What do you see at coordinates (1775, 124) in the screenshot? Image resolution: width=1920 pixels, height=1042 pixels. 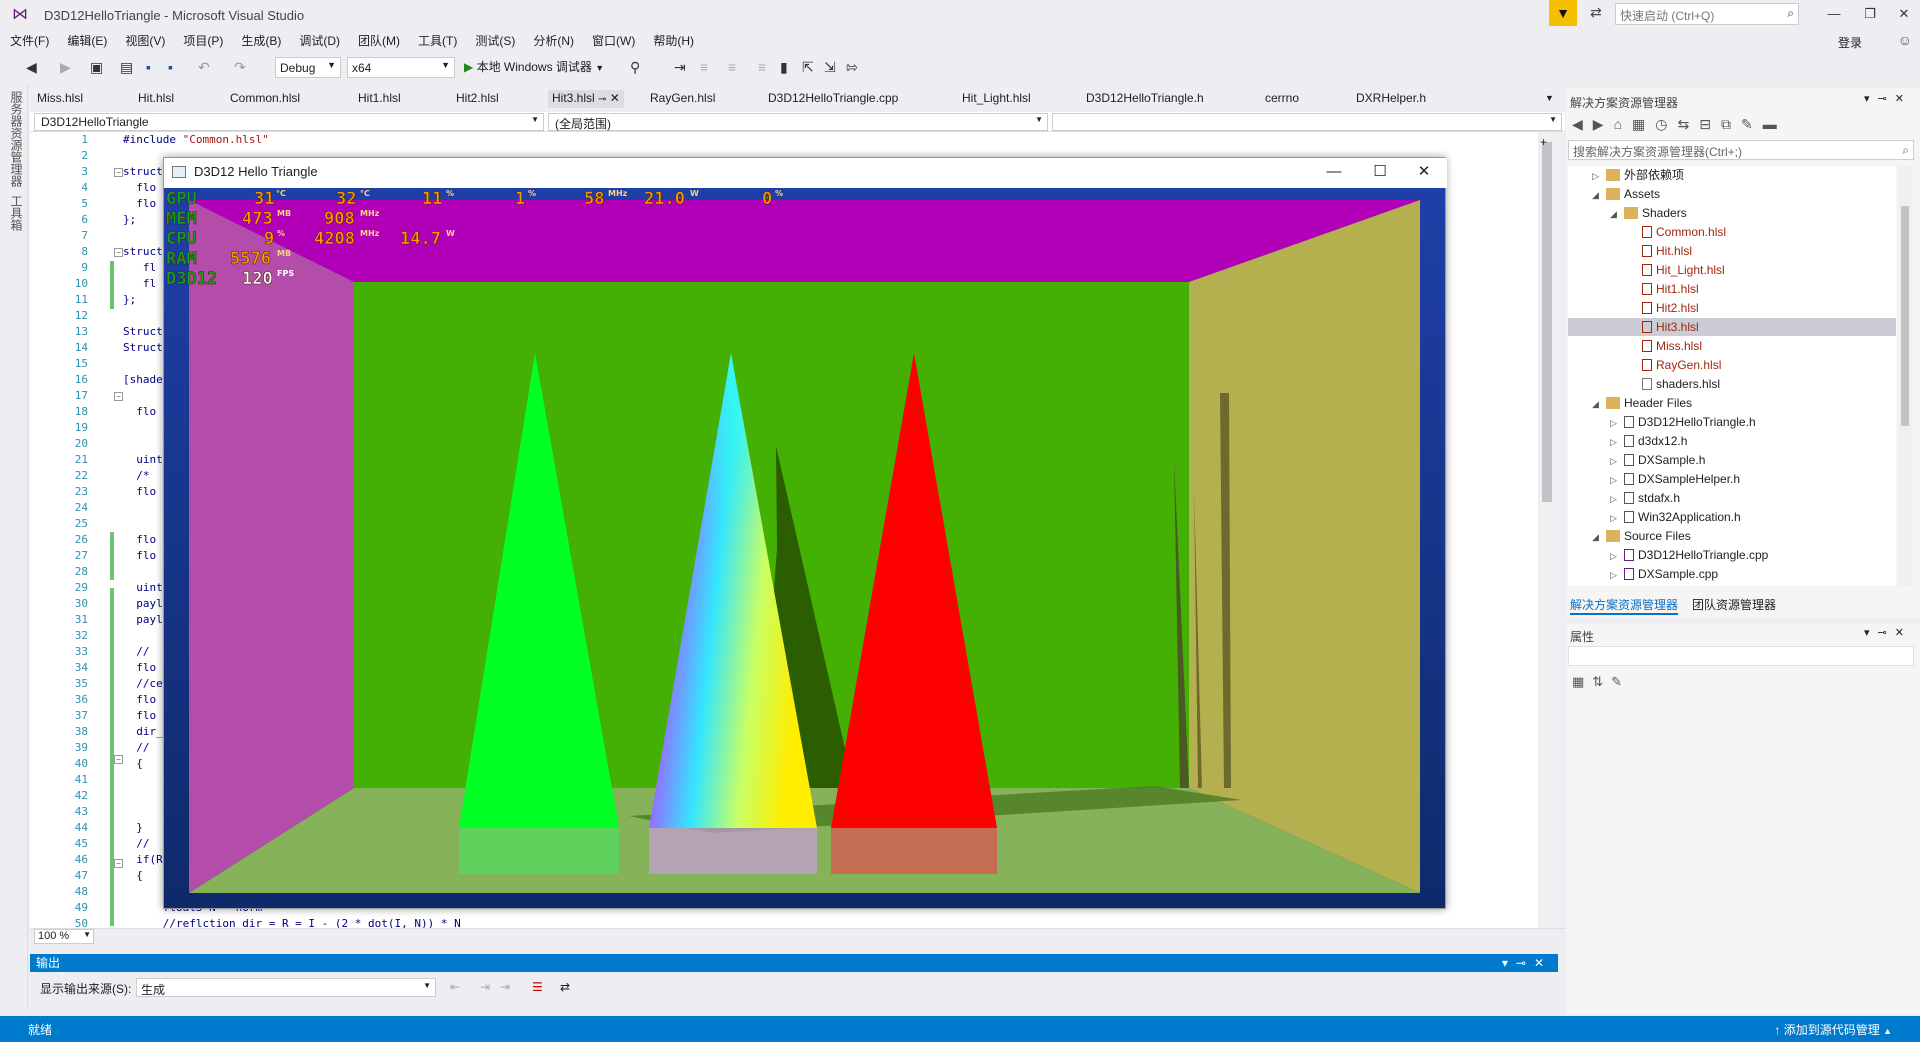 I see `preview-icon: ▬` at bounding box center [1775, 124].